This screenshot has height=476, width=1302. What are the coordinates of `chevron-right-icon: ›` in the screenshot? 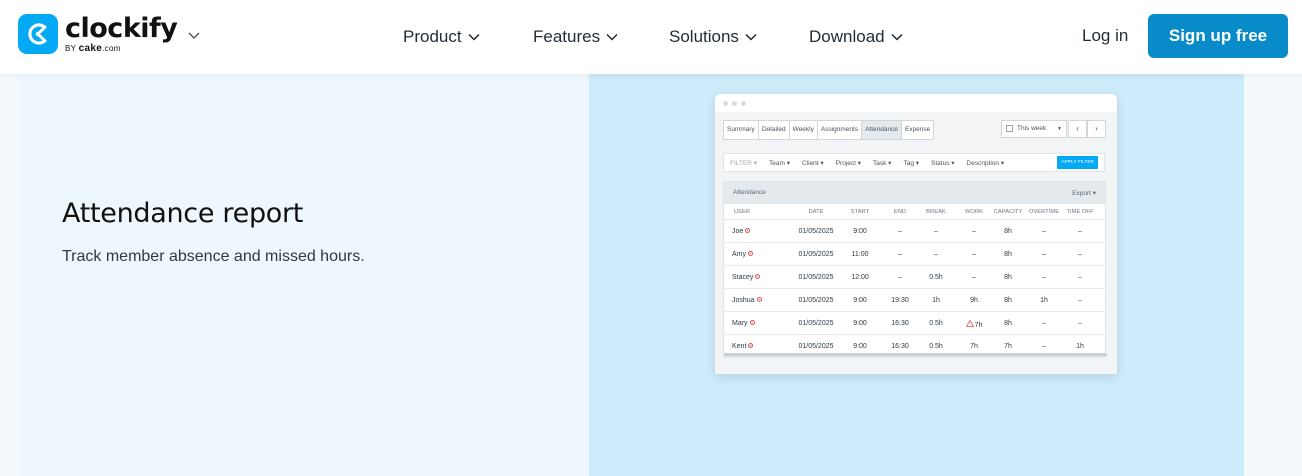 It's located at (1096, 129).